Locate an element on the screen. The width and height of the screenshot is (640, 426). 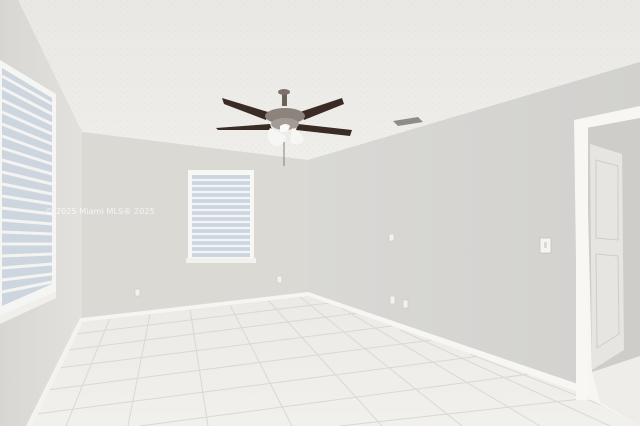
mls-watermark: © 2025 Miami MLS® 2025 is located at coordinates (100, 211).